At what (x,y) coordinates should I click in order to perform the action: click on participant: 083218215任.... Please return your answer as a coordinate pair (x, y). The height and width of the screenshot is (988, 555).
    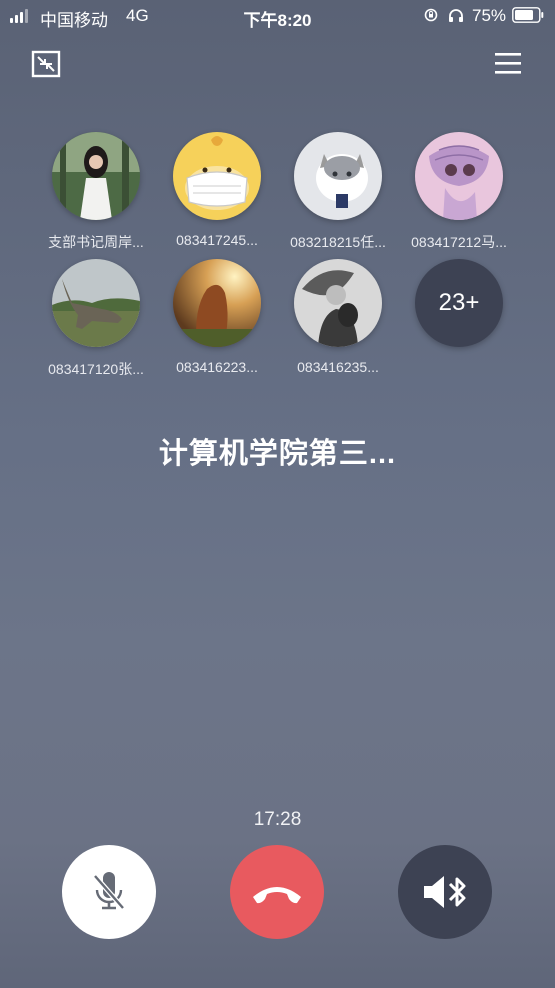
    Looking at the image, I should click on (338, 192).